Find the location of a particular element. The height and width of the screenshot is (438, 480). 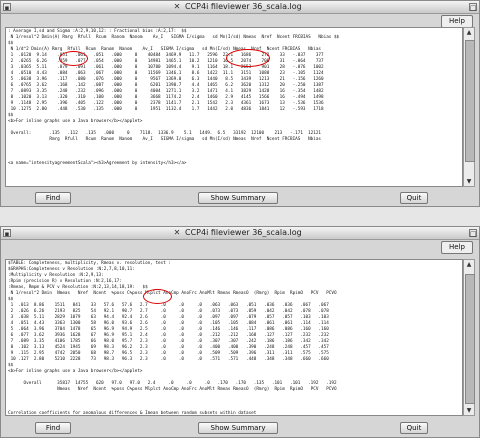

highlight-circle-isigma is located at coordinates (248, 58).